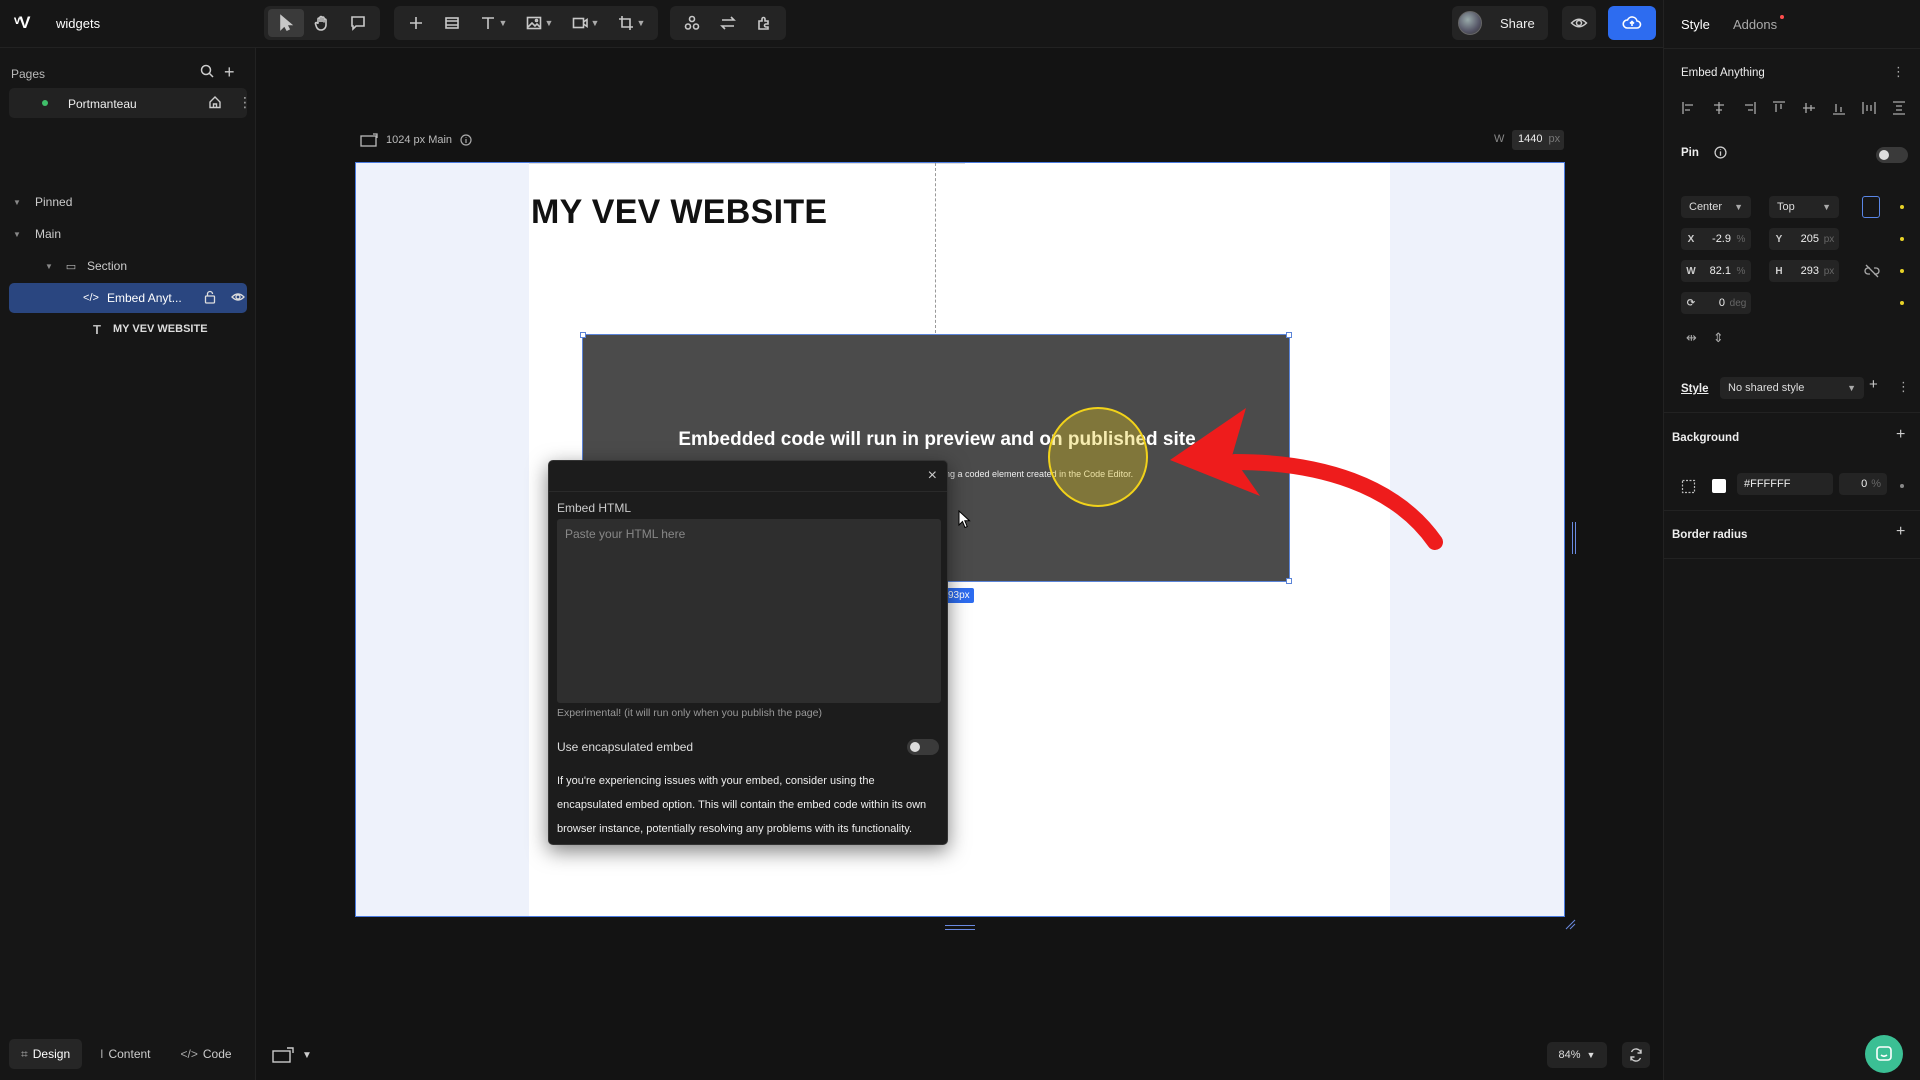 This screenshot has width=1920, height=1080. What do you see at coordinates (229, 72) in the screenshot?
I see `add-page-button: +` at bounding box center [229, 72].